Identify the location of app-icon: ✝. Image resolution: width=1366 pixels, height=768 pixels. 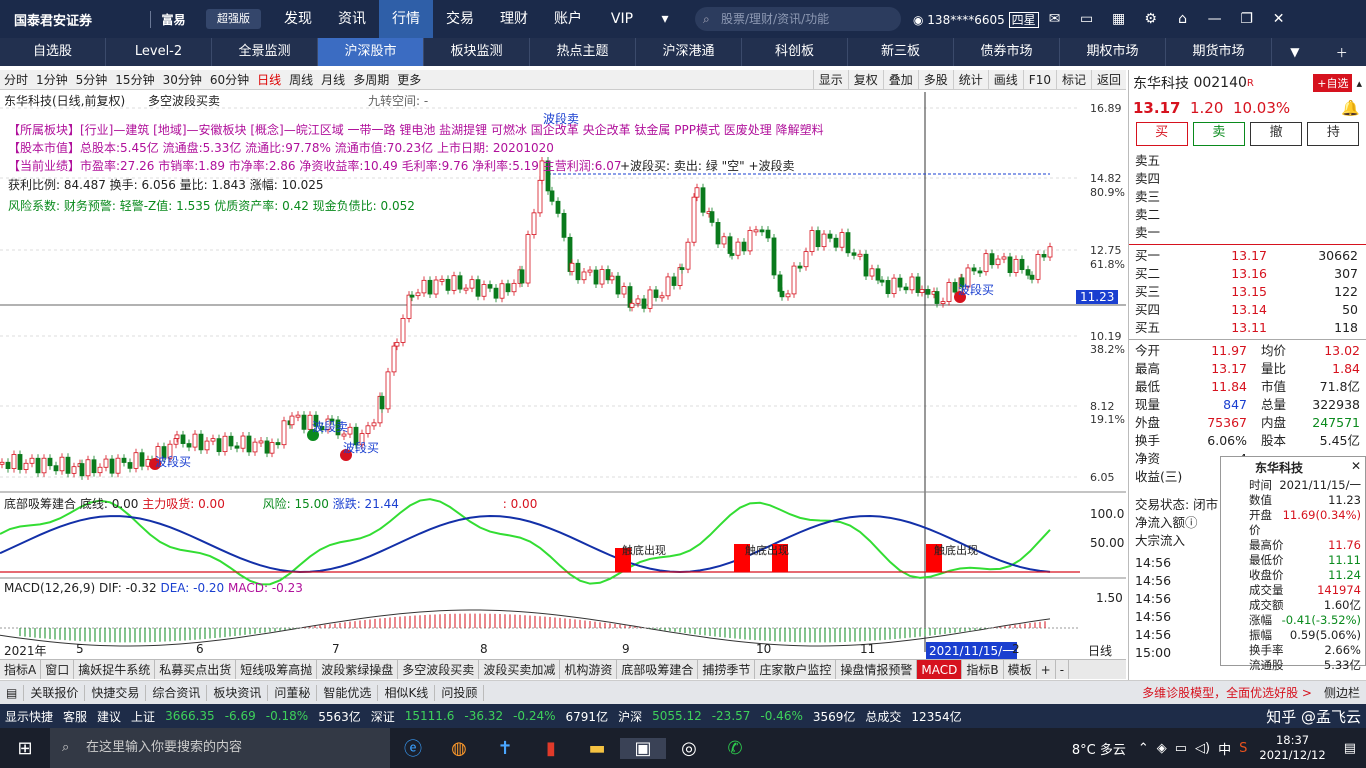
(505, 748).